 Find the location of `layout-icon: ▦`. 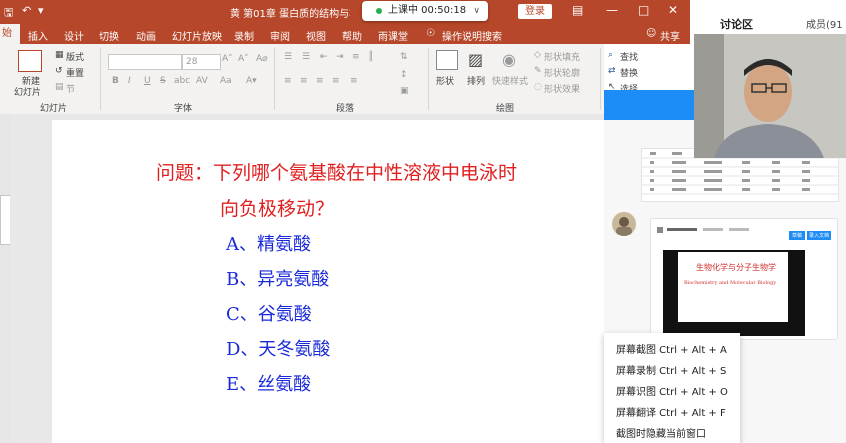

layout-icon: ▦ is located at coordinates (59, 55).